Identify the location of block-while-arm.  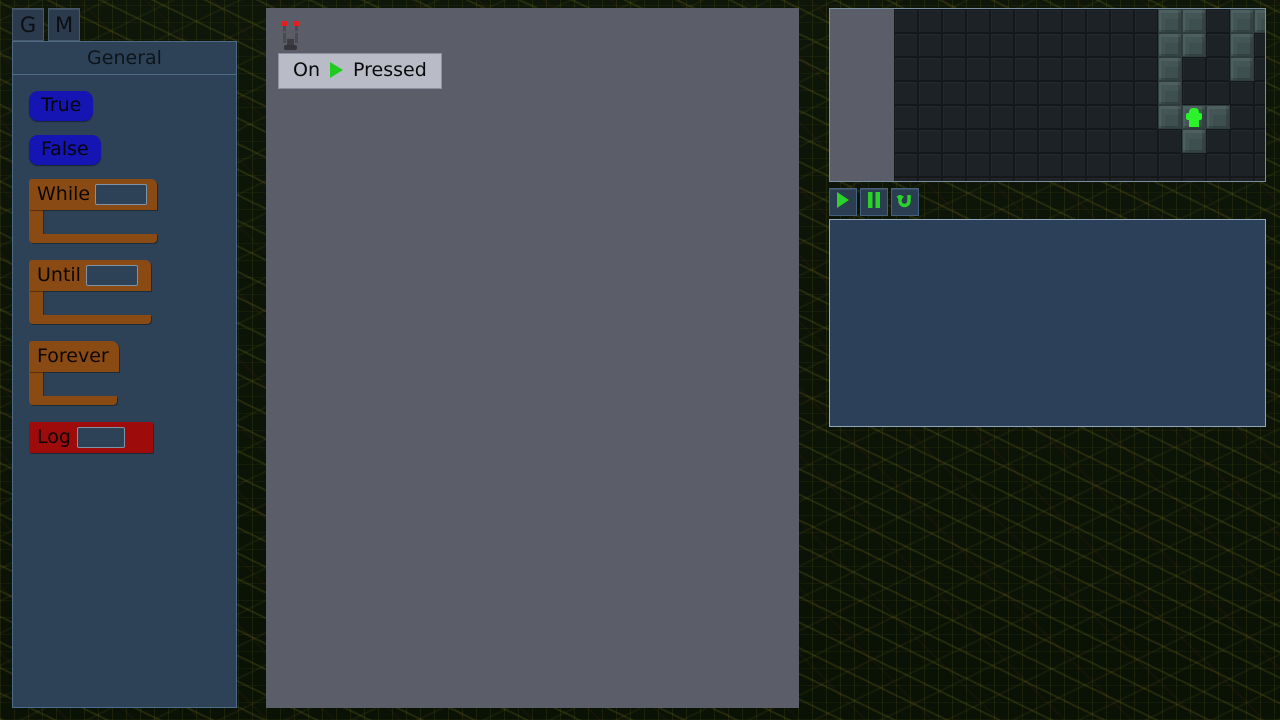
(36, 222).